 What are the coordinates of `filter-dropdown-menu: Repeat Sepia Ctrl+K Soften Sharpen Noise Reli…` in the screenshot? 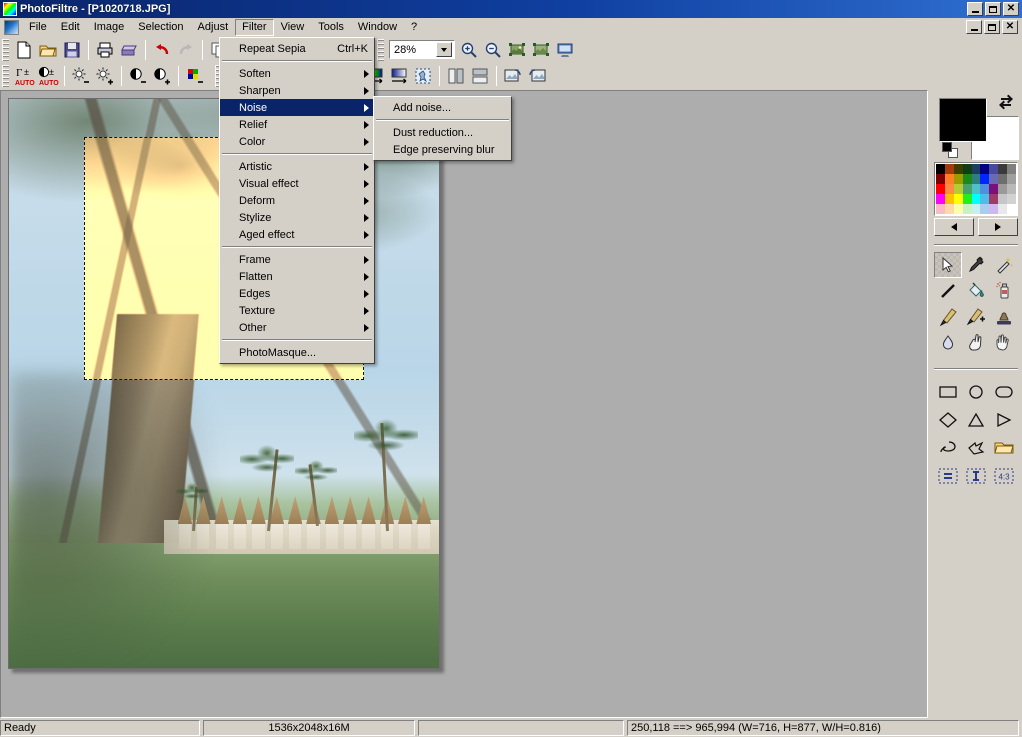 It's located at (297, 200).